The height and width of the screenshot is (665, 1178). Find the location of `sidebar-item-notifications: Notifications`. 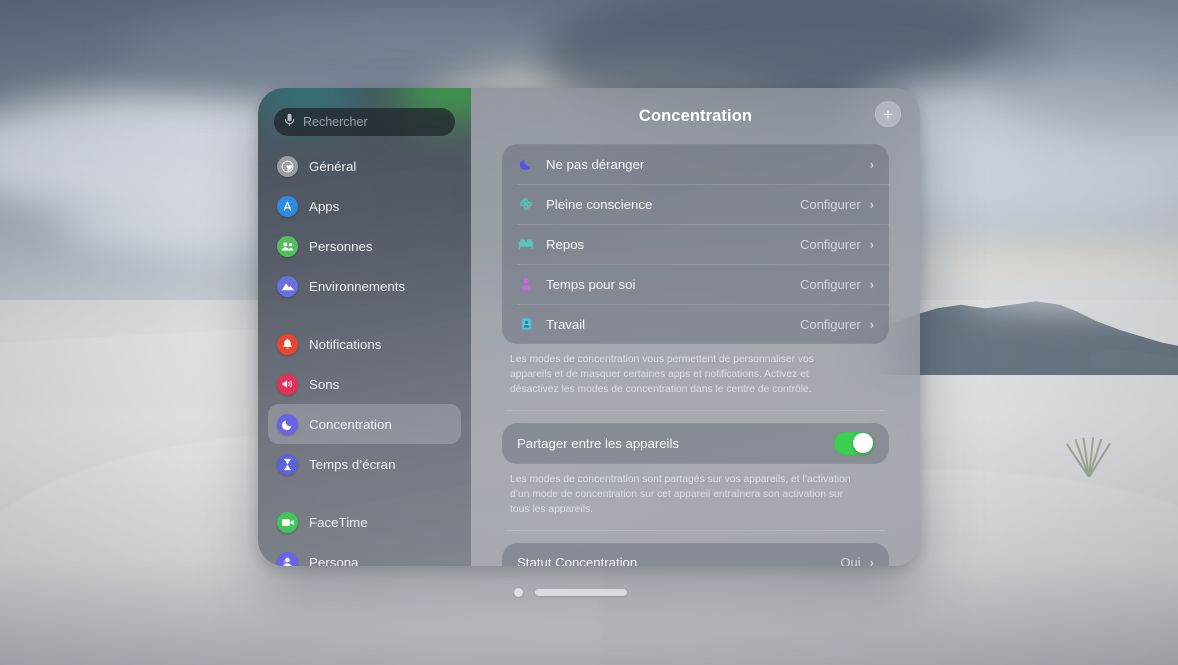

sidebar-item-notifications: Notifications is located at coordinates (364, 344).